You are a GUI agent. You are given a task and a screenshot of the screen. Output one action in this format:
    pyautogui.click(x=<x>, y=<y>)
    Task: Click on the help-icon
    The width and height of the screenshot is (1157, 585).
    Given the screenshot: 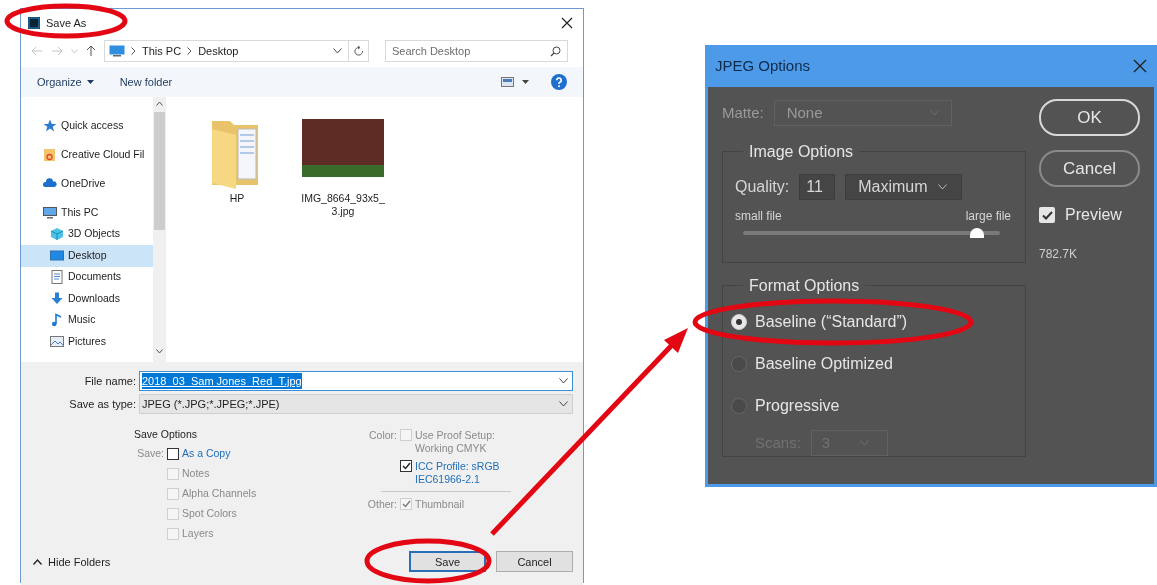 What is the action you would take?
    pyautogui.click(x=559, y=82)
    